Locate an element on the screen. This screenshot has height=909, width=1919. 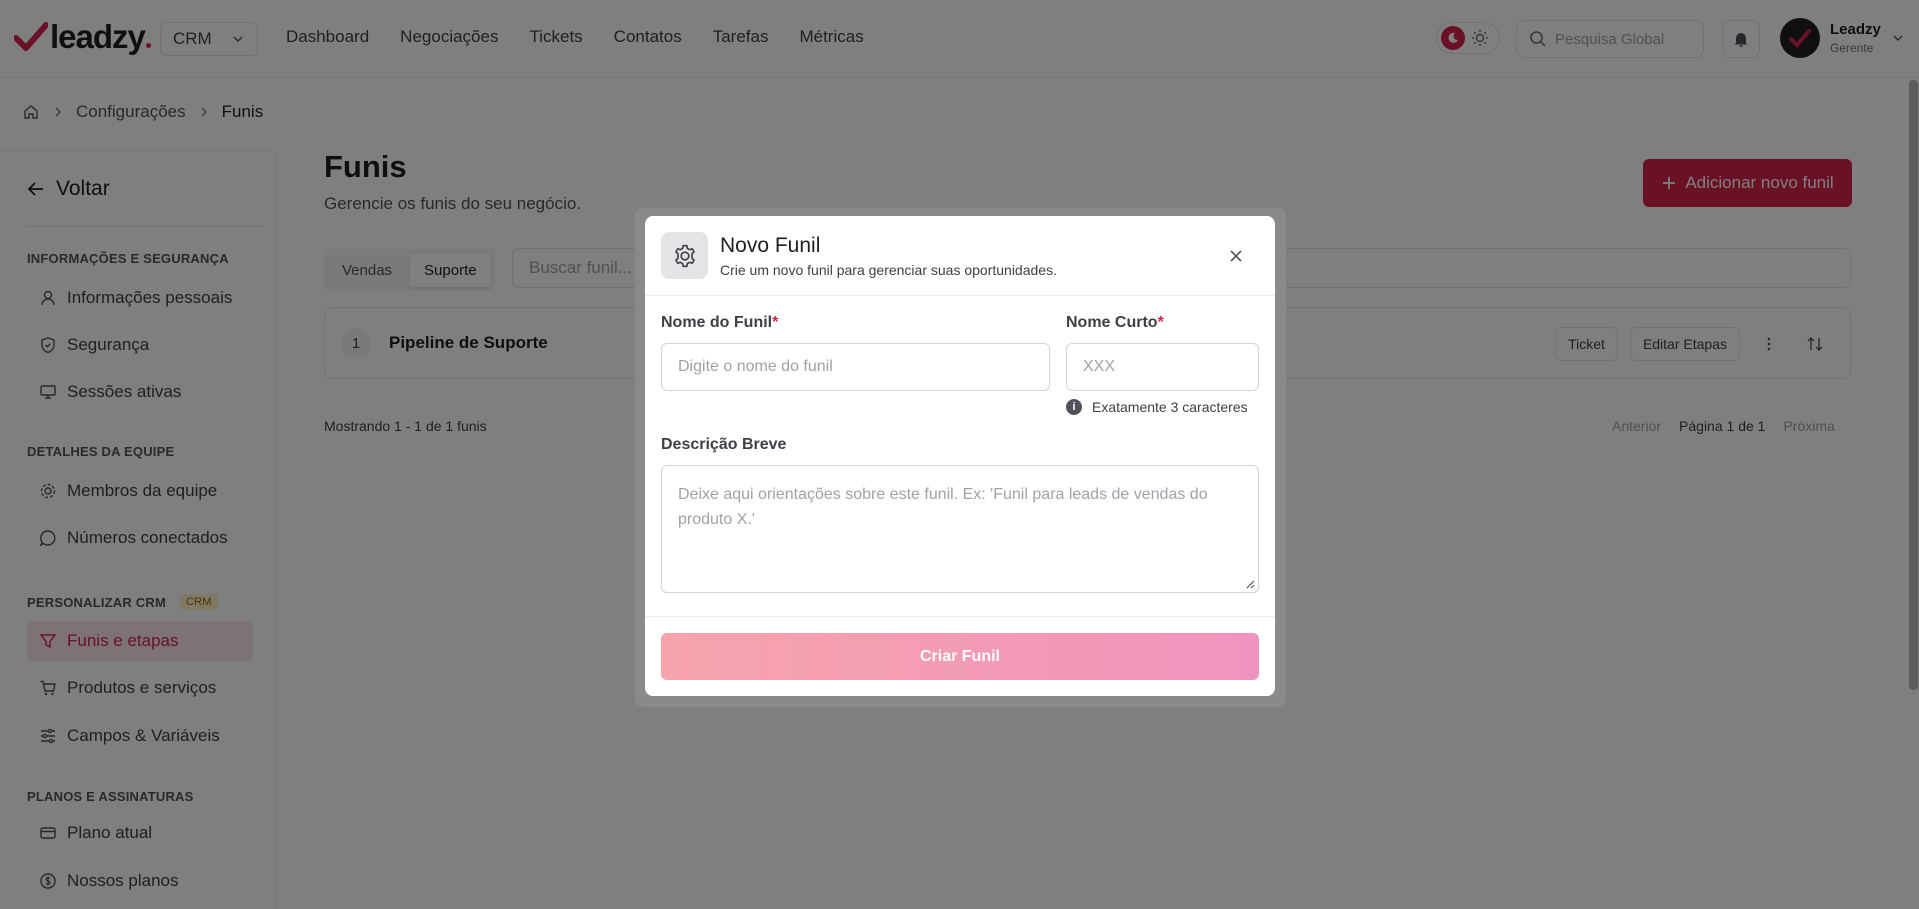
short-name-input: XXX is located at coordinates (1162, 367).